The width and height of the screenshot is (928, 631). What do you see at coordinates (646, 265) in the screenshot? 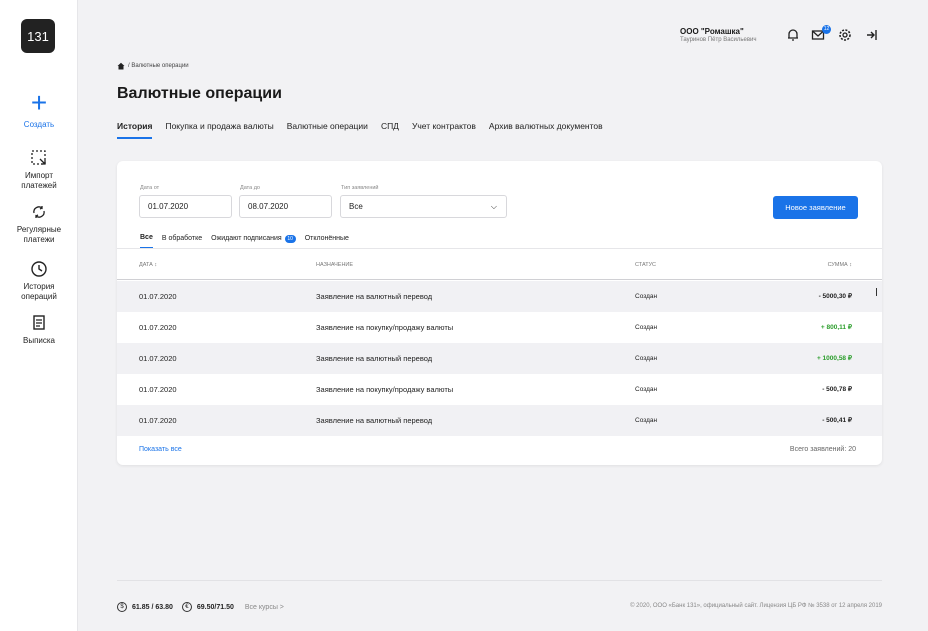
I see `header-status: СТАТУС` at bounding box center [646, 265].